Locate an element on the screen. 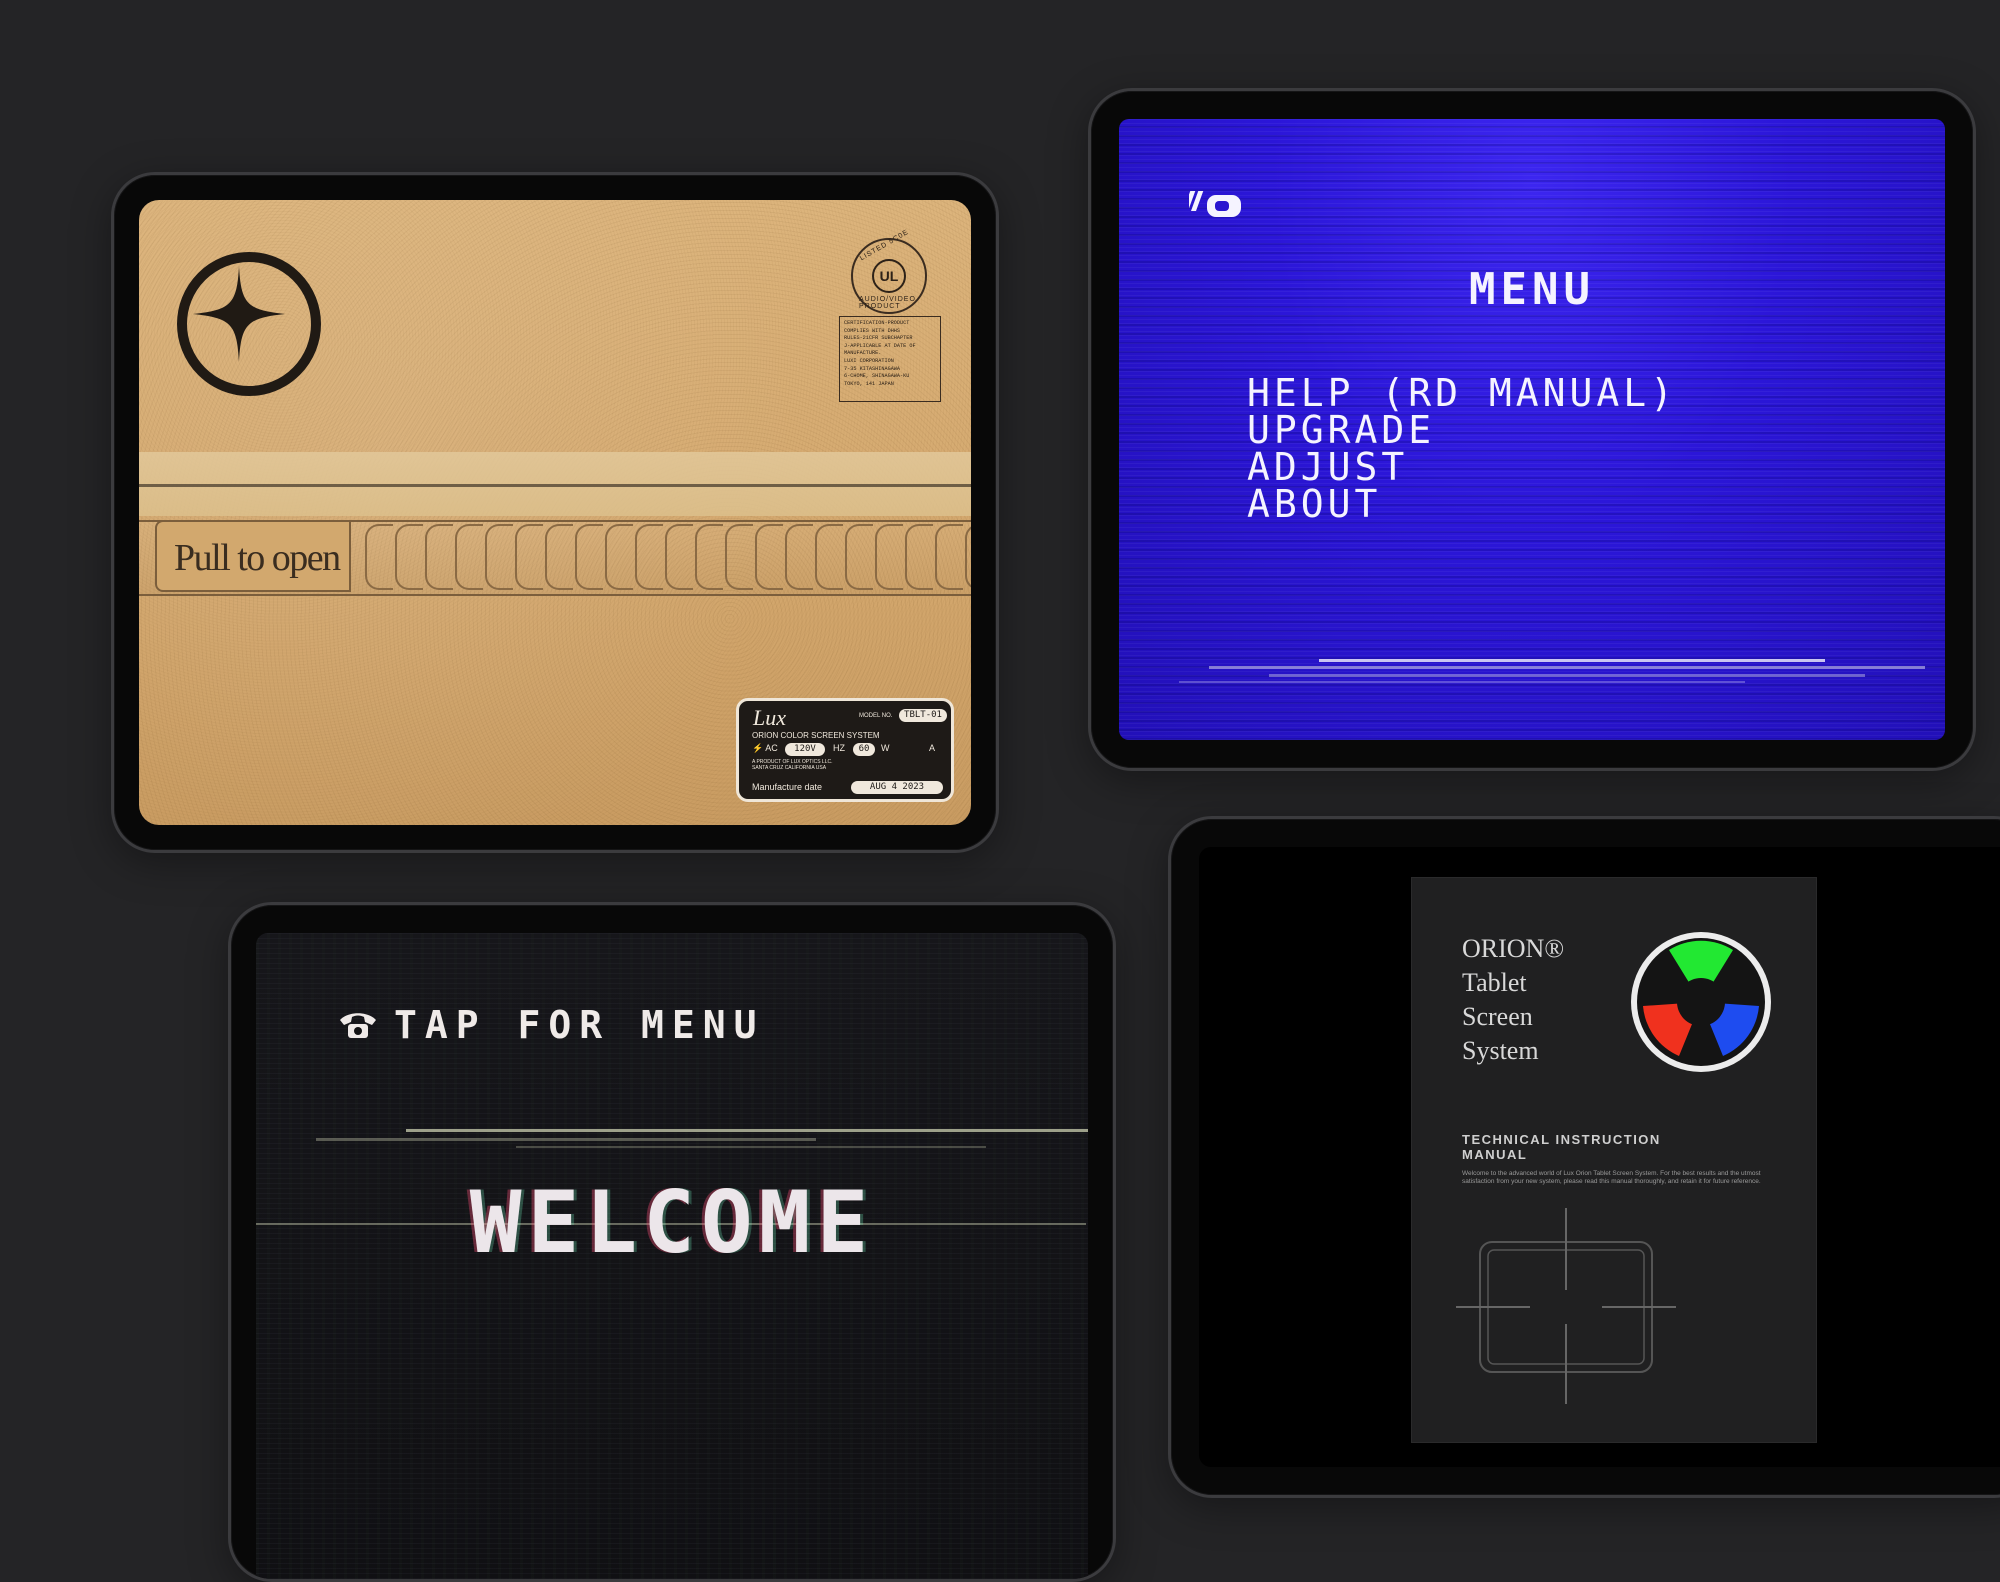  menu-item-help: HELP (RD MANUAL) is located at coordinates (1462, 393).